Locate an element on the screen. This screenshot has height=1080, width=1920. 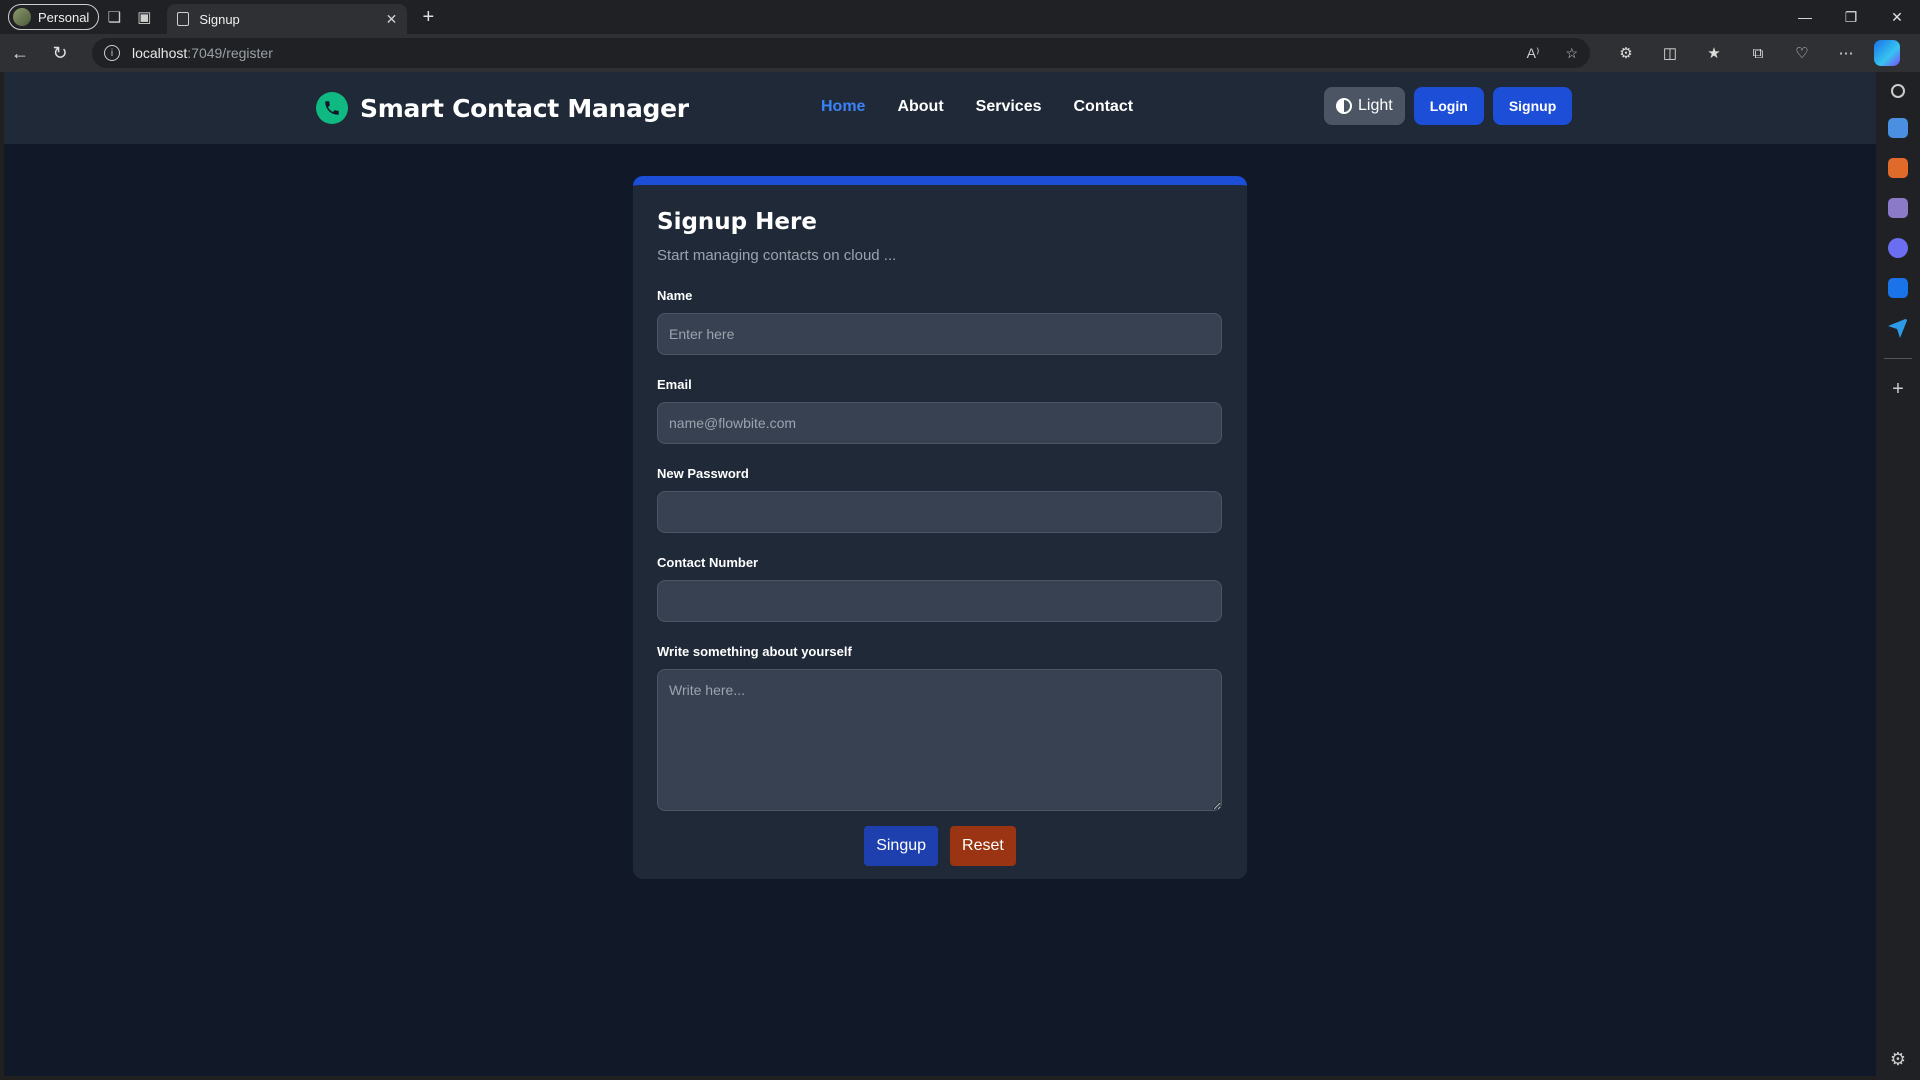
about-label: Write something about yourself is located at coordinates (754, 651).